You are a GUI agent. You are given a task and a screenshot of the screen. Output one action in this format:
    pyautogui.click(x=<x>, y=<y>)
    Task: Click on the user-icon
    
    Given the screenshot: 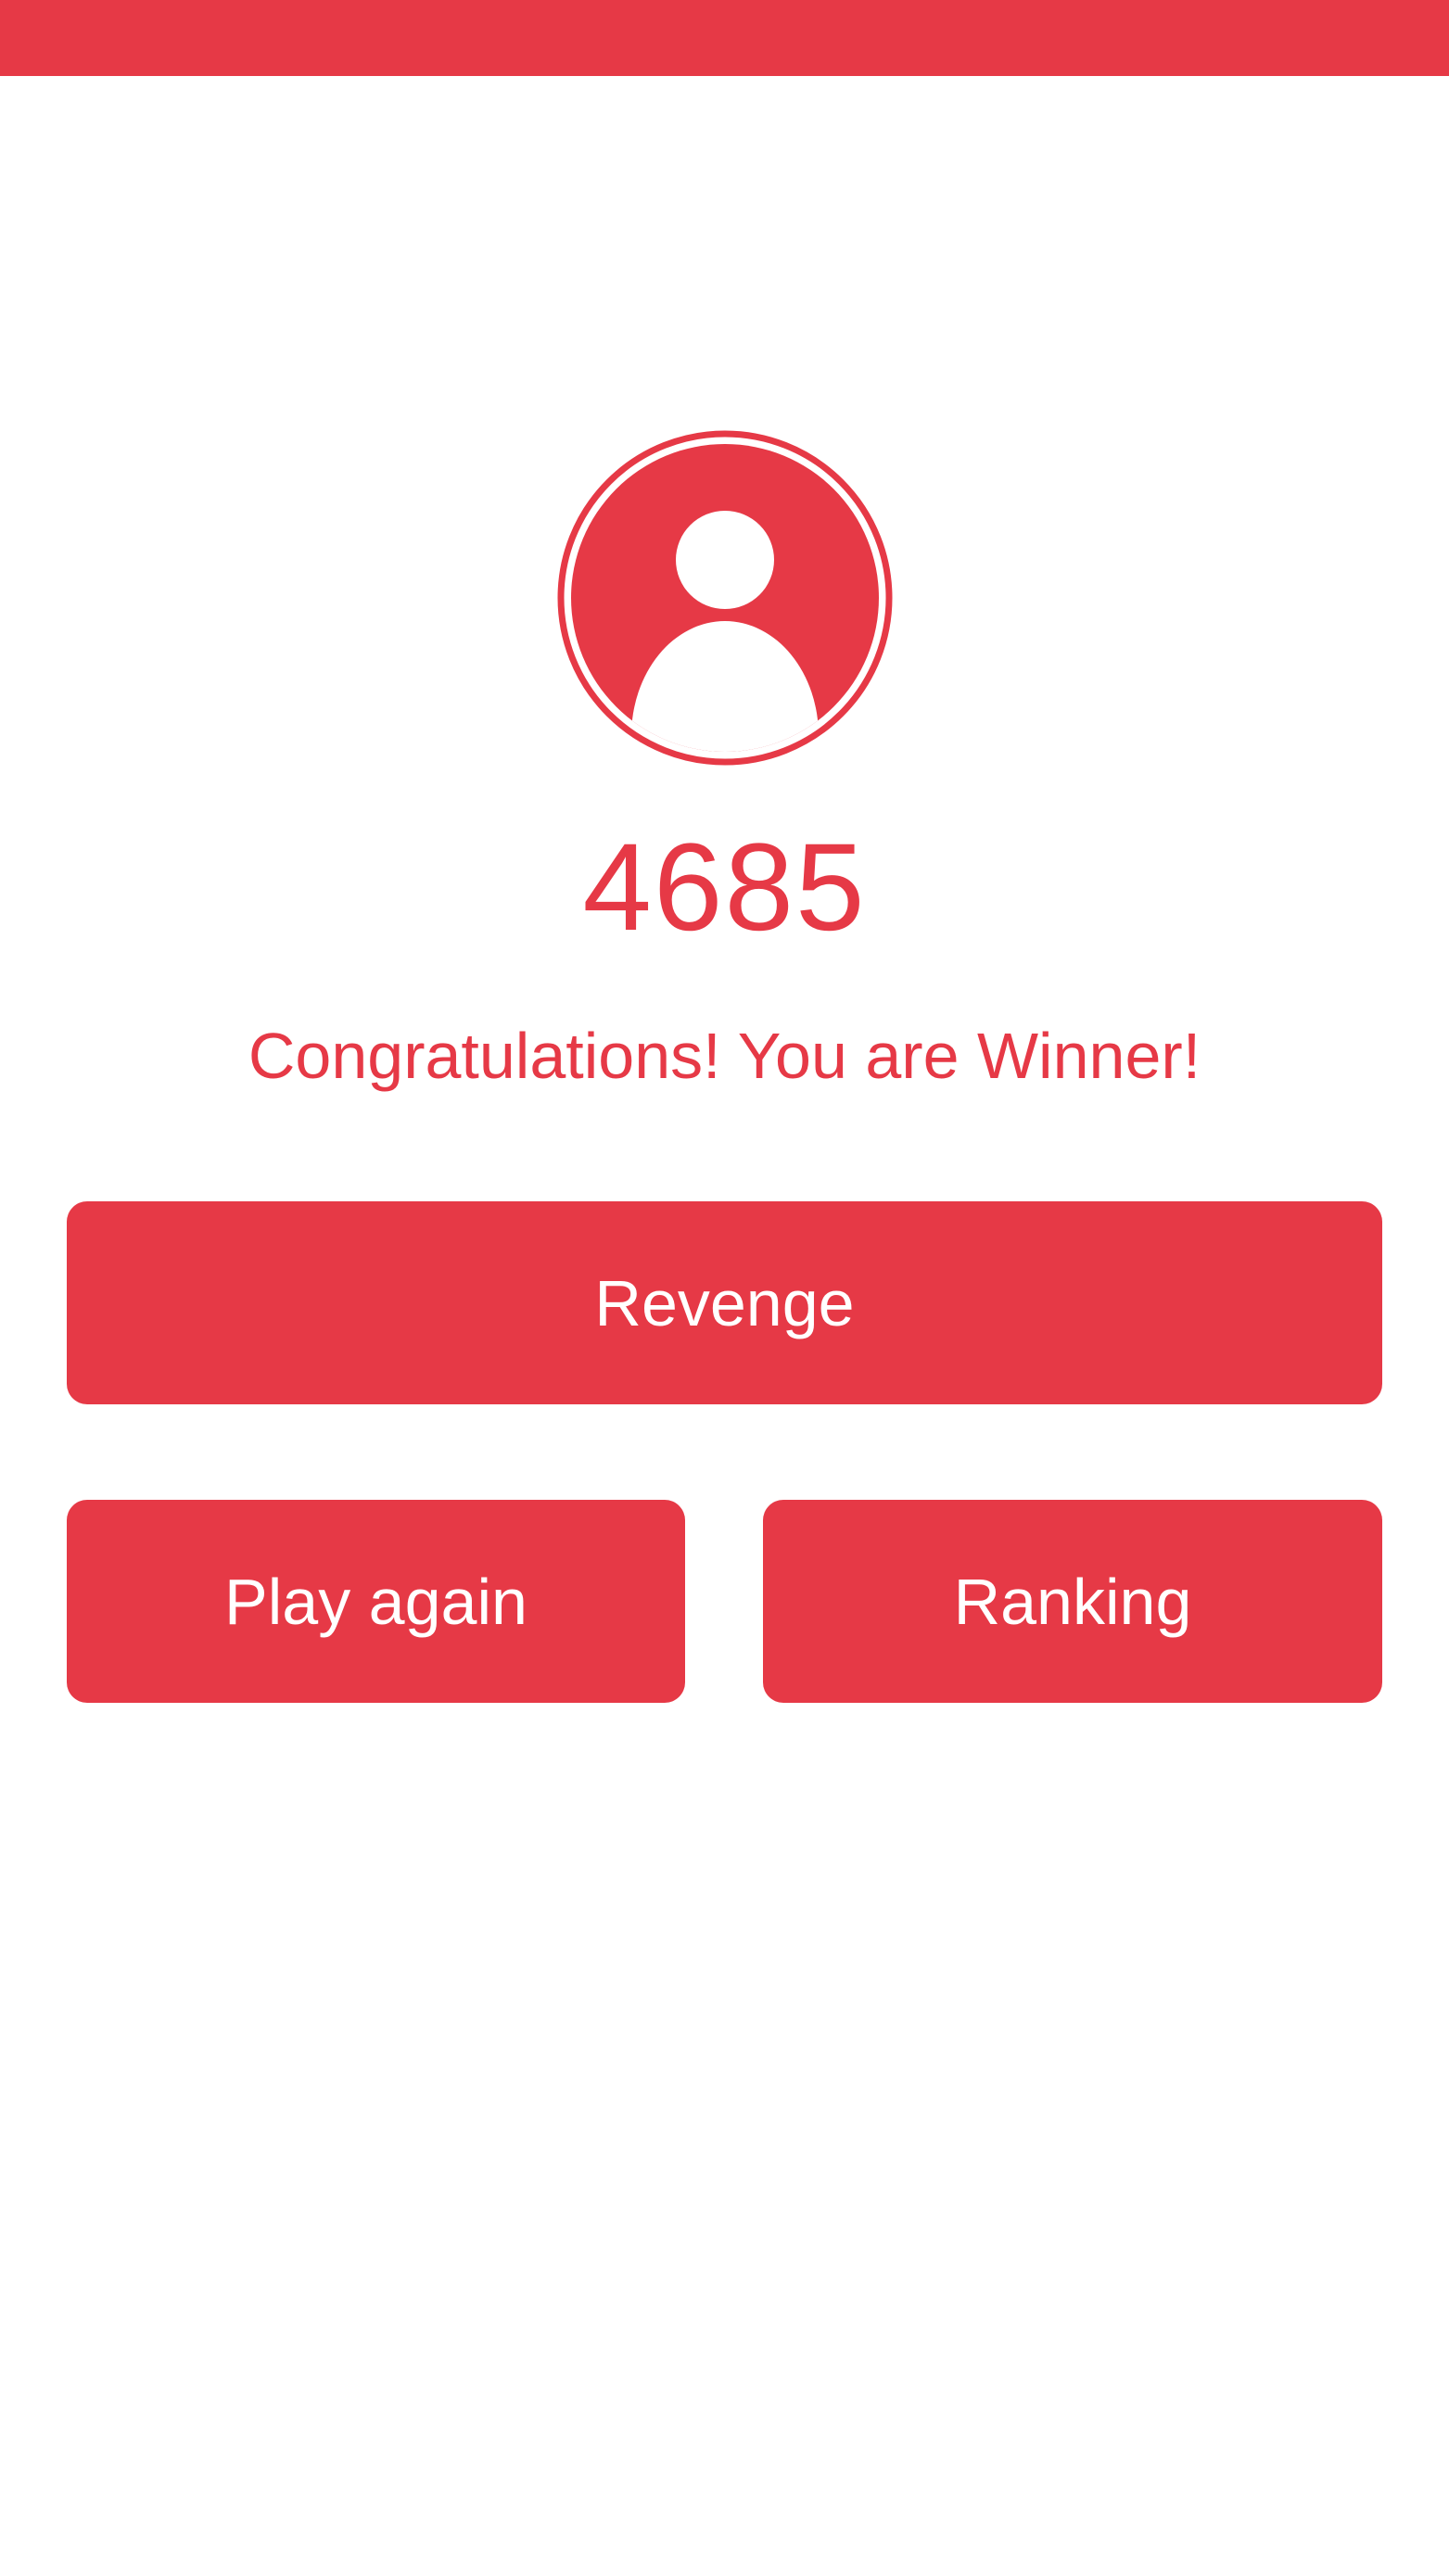 What is the action you would take?
    pyautogui.click(x=725, y=598)
    